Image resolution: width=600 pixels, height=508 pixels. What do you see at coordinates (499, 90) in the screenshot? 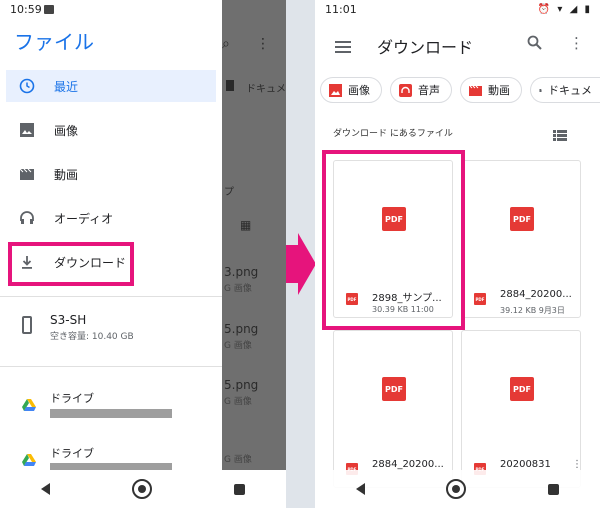
I see `chip-label: 動画` at bounding box center [499, 90].